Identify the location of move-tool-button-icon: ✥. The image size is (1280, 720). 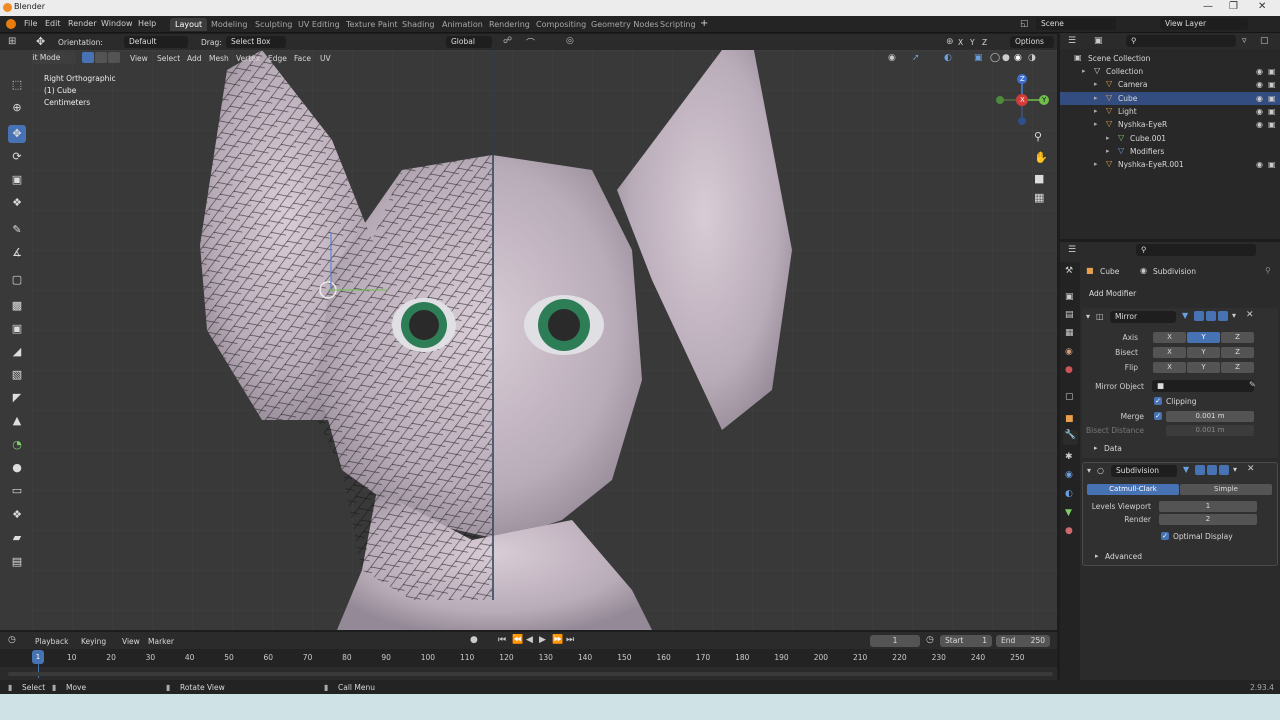
(17, 134).